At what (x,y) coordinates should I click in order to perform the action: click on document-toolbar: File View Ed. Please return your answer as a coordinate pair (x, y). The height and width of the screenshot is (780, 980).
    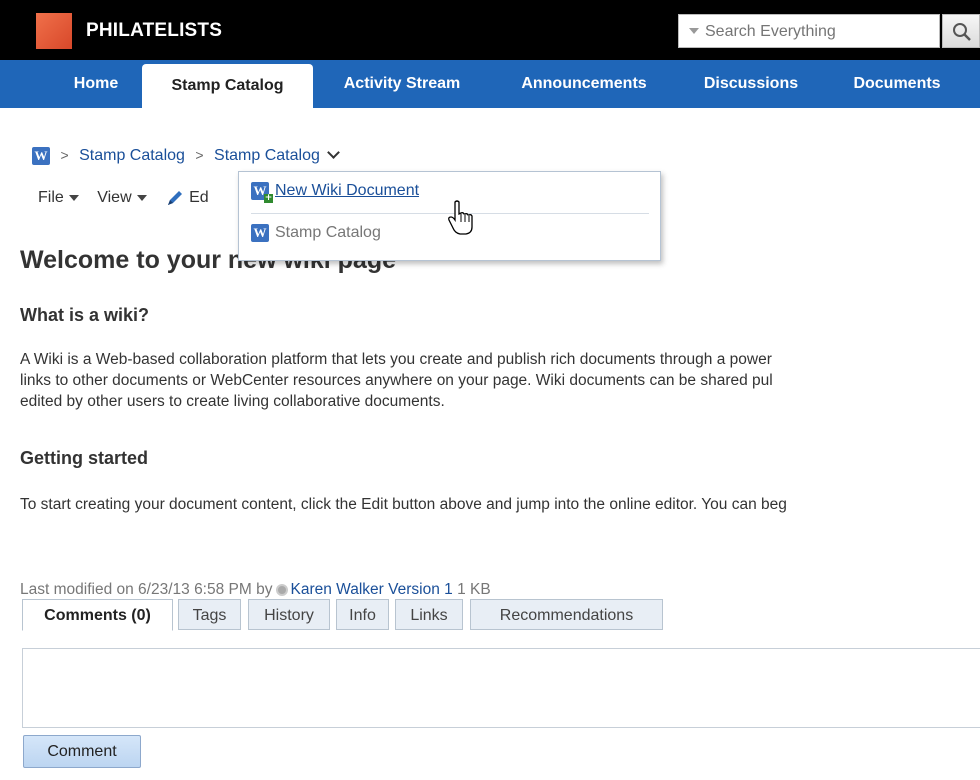
    Looking at the image, I should click on (130, 198).